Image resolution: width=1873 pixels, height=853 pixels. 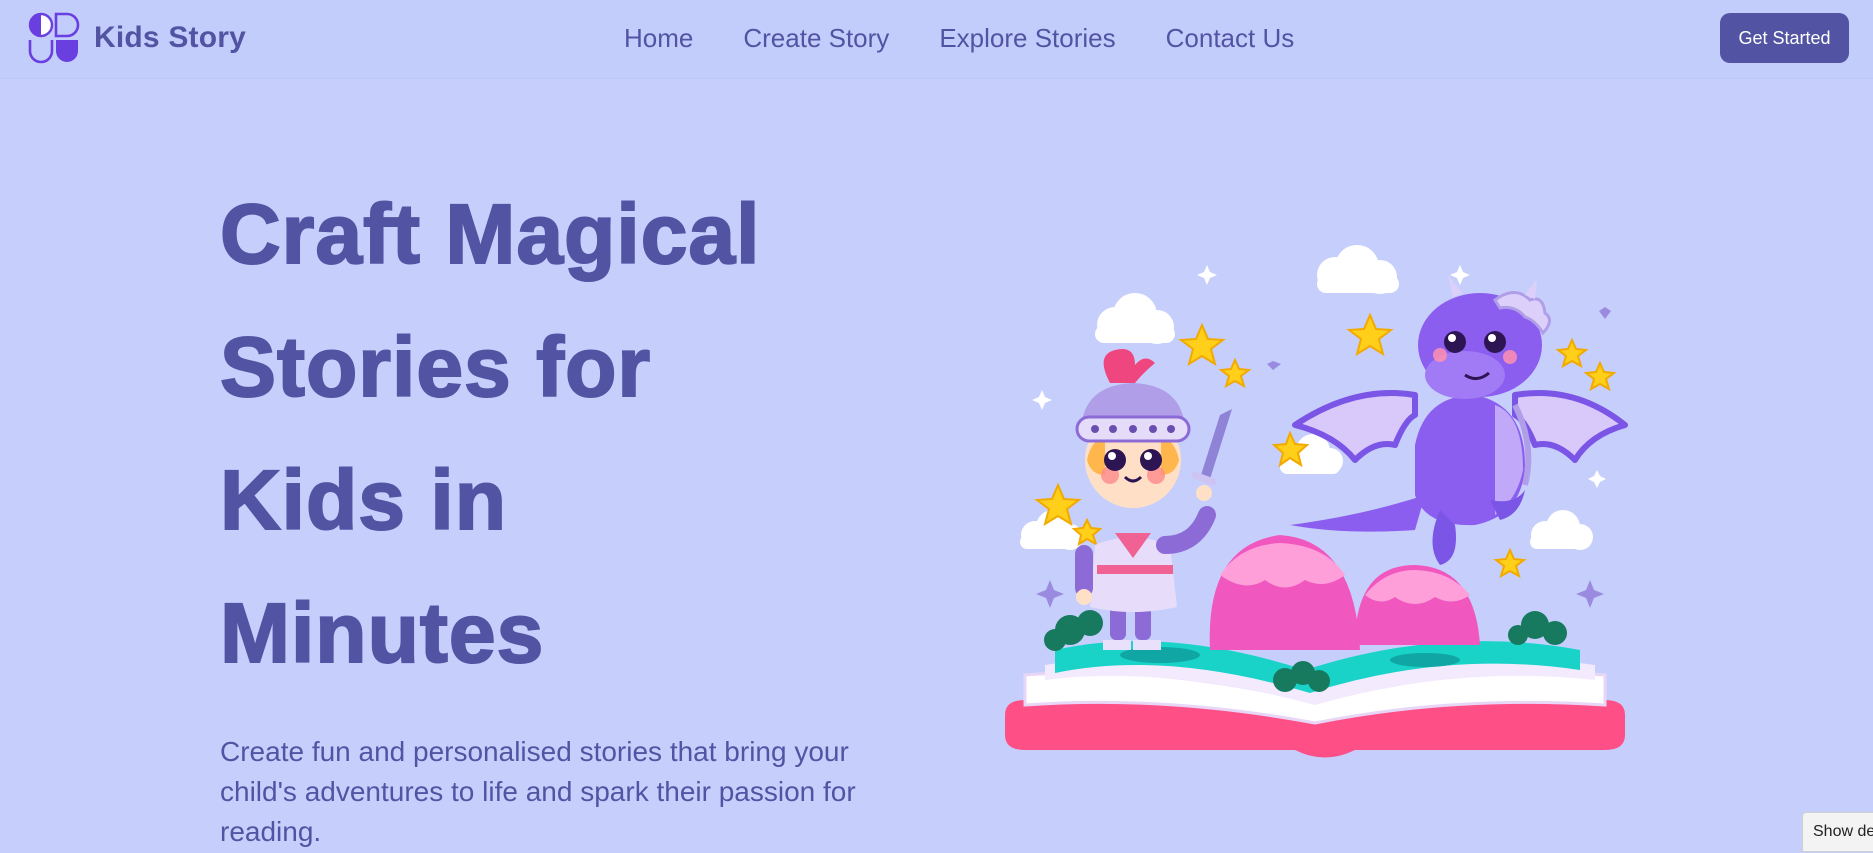 I want to click on hero-title-line: Minutes, so click(x=382, y=633).